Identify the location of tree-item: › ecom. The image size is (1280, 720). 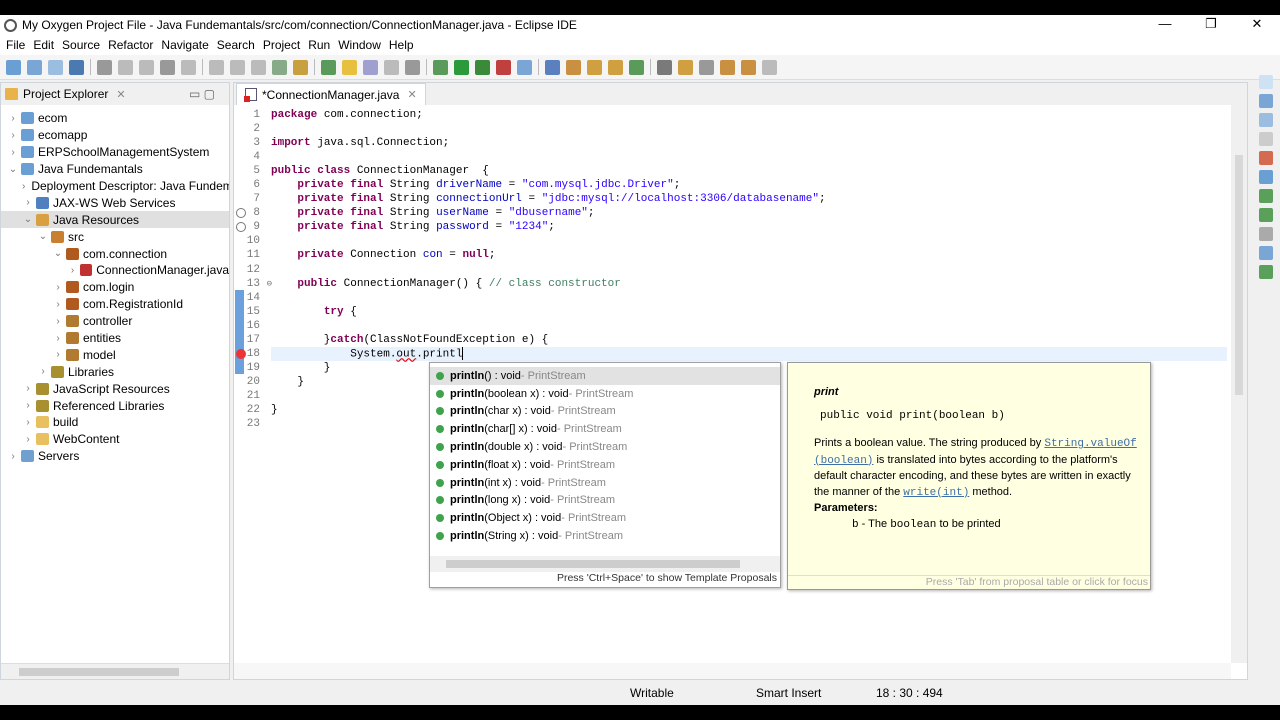
(115, 118).